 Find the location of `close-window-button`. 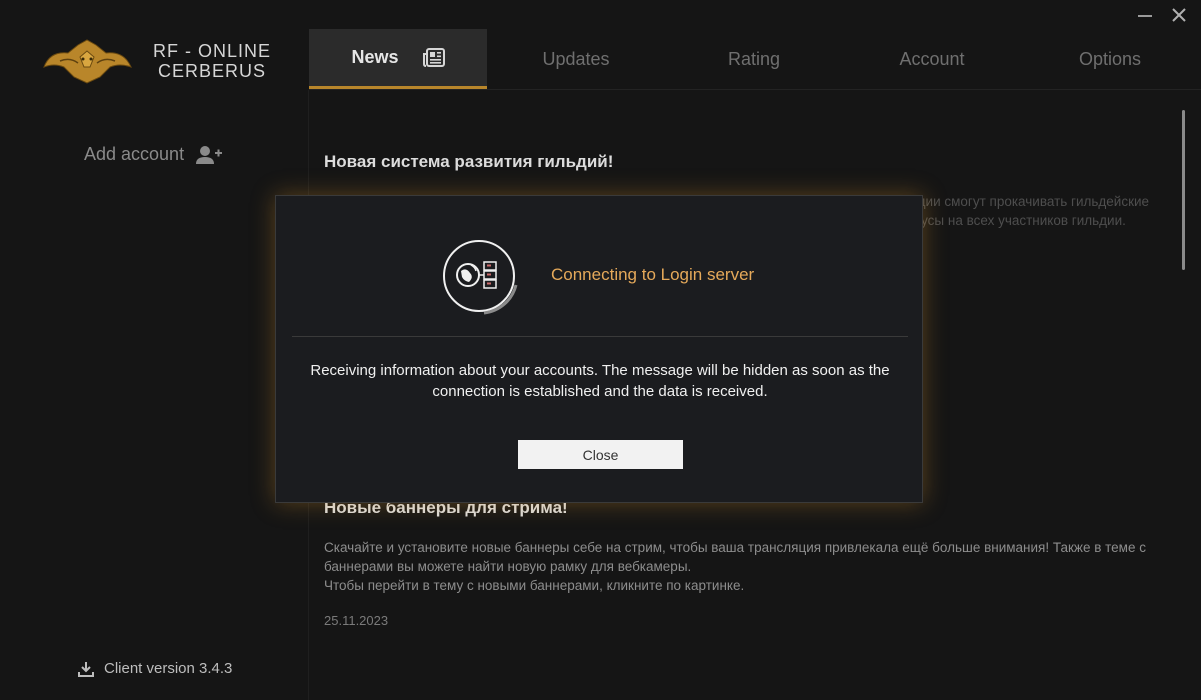

close-window-button is located at coordinates (1179, 15).